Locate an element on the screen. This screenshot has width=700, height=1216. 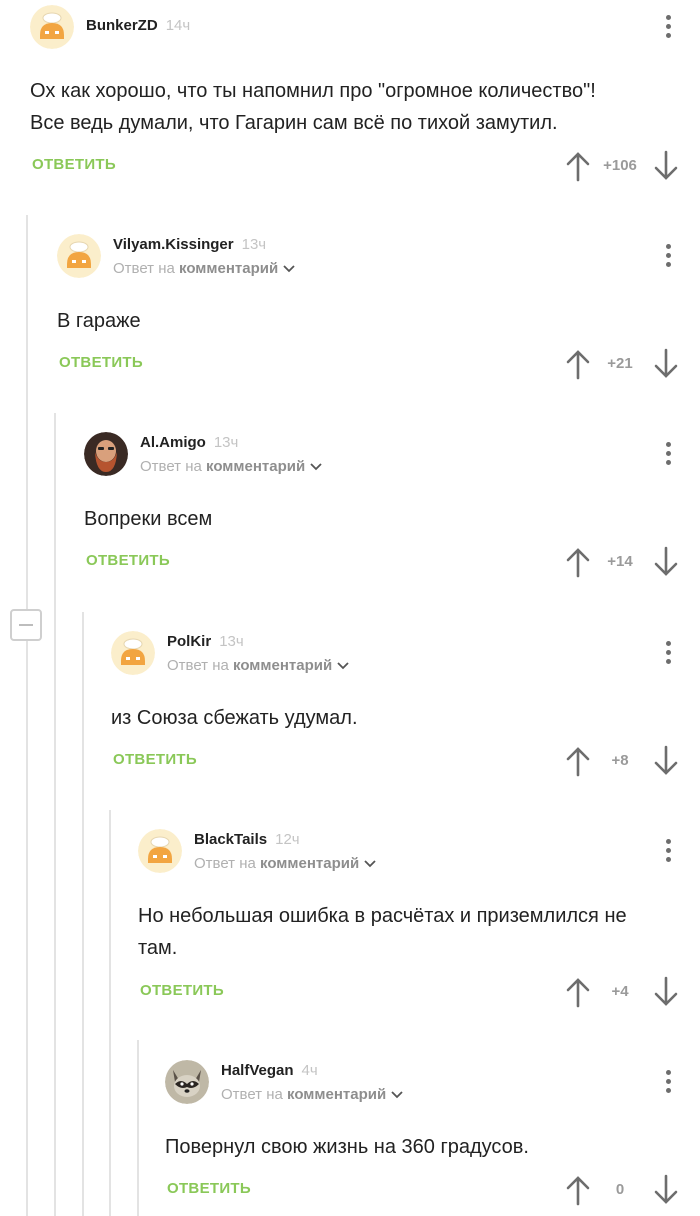
username-text: BunkerZD is located at coordinates (122, 25).